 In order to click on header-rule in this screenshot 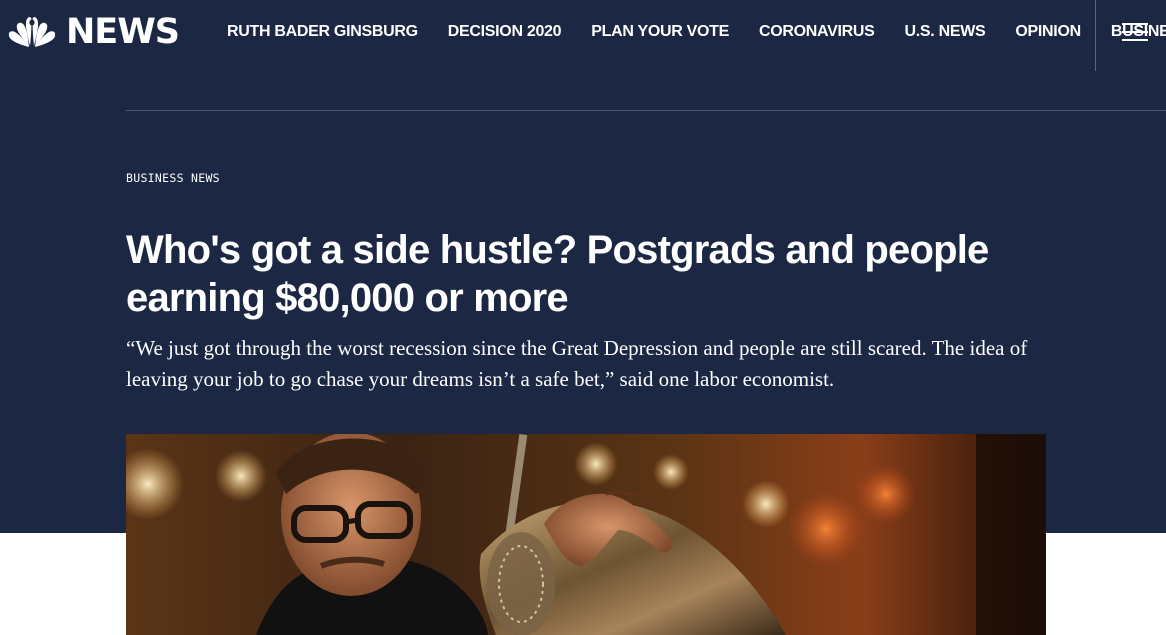, I will do `click(646, 110)`.